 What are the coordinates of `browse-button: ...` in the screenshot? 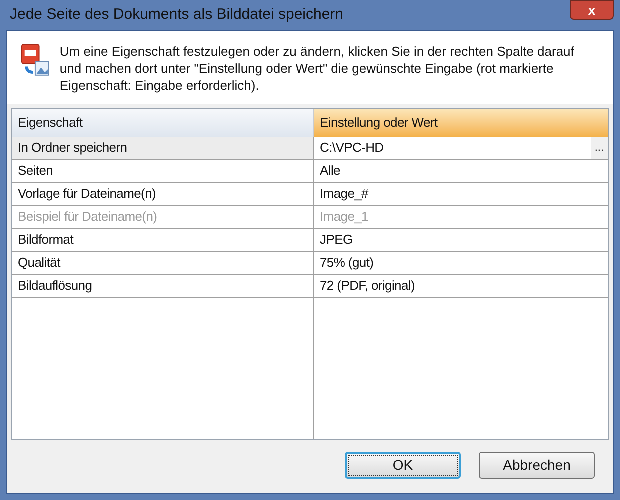 It's located at (599, 148).